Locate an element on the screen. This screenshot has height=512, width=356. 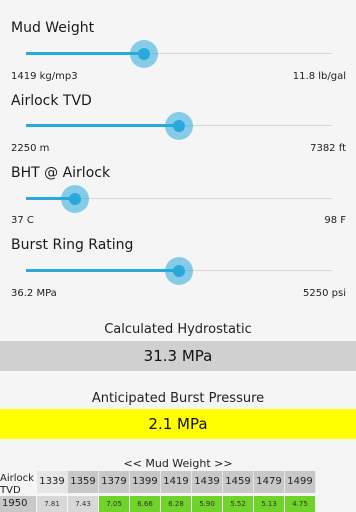
table-cell: 5.52 is located at coordinates (238, 504).